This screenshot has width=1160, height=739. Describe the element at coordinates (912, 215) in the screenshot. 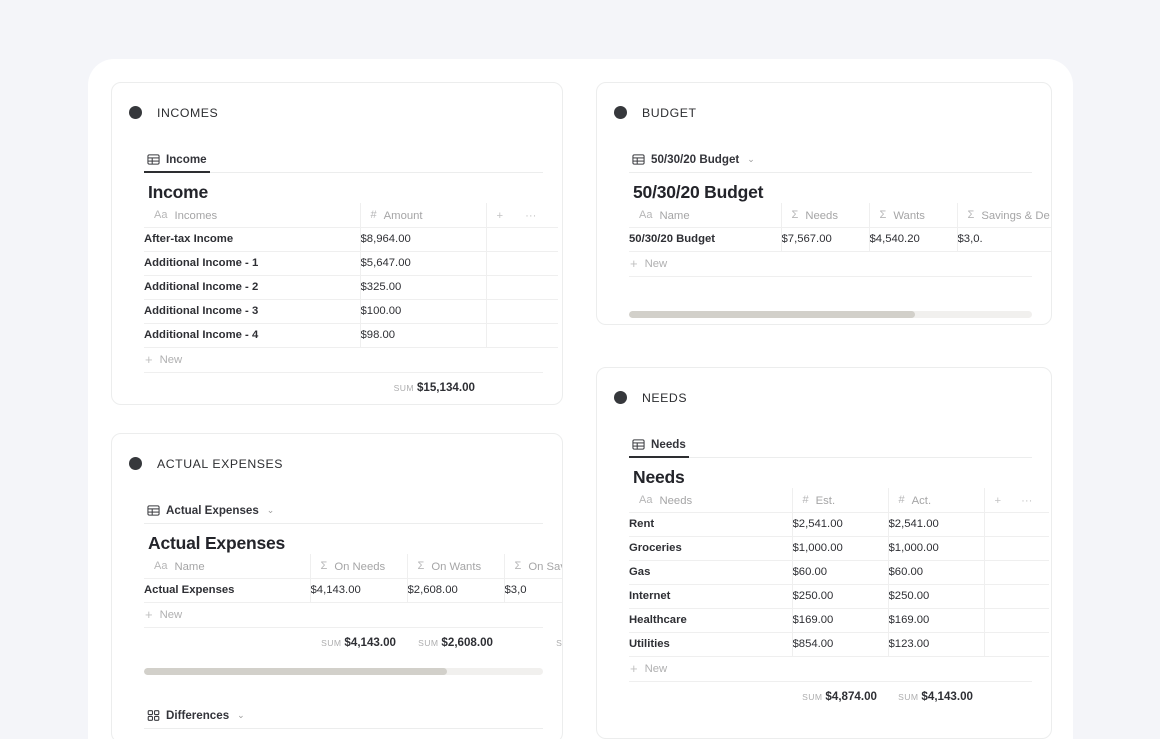

I see `budget-col-wants: Σ Wants` at that location.